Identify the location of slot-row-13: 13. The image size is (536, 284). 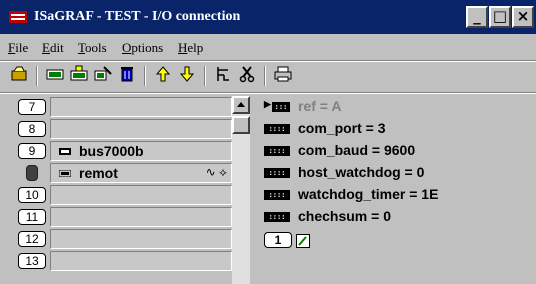
(124, 261).